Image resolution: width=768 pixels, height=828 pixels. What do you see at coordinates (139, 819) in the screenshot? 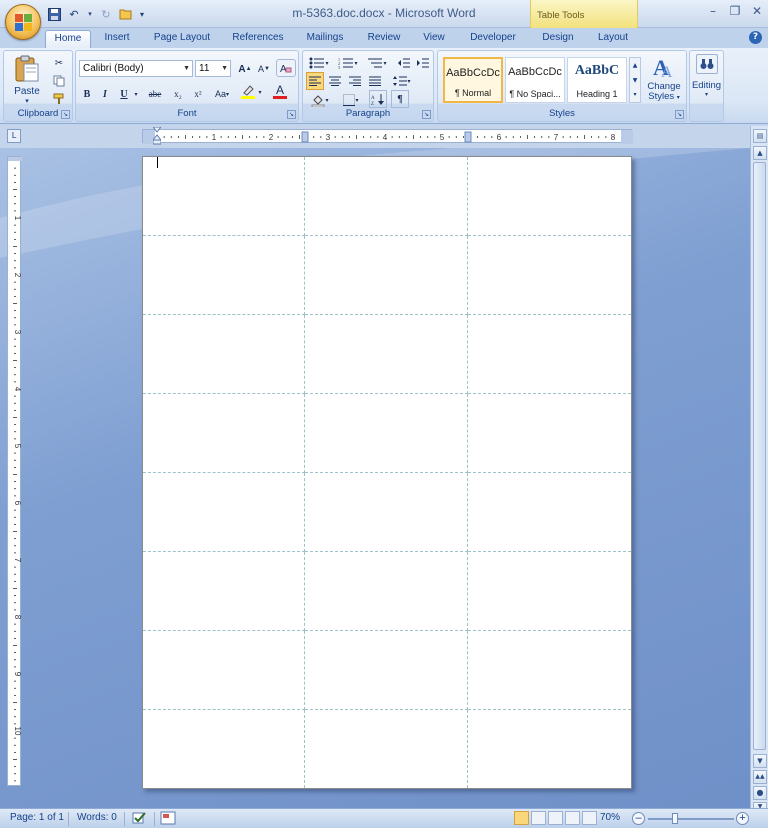
I see `proofing-icon` at bounding box center [139, 819].